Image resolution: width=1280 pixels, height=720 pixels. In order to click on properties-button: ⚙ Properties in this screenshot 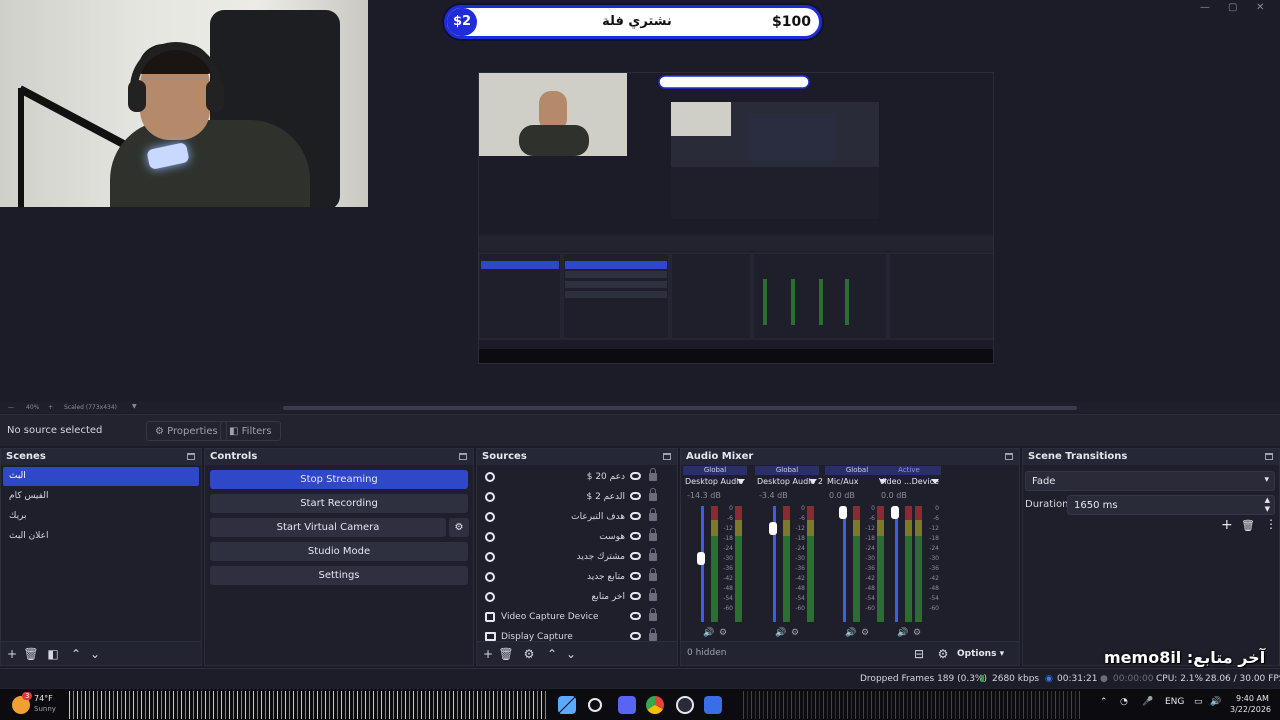, I will do `click(186, 431)`.